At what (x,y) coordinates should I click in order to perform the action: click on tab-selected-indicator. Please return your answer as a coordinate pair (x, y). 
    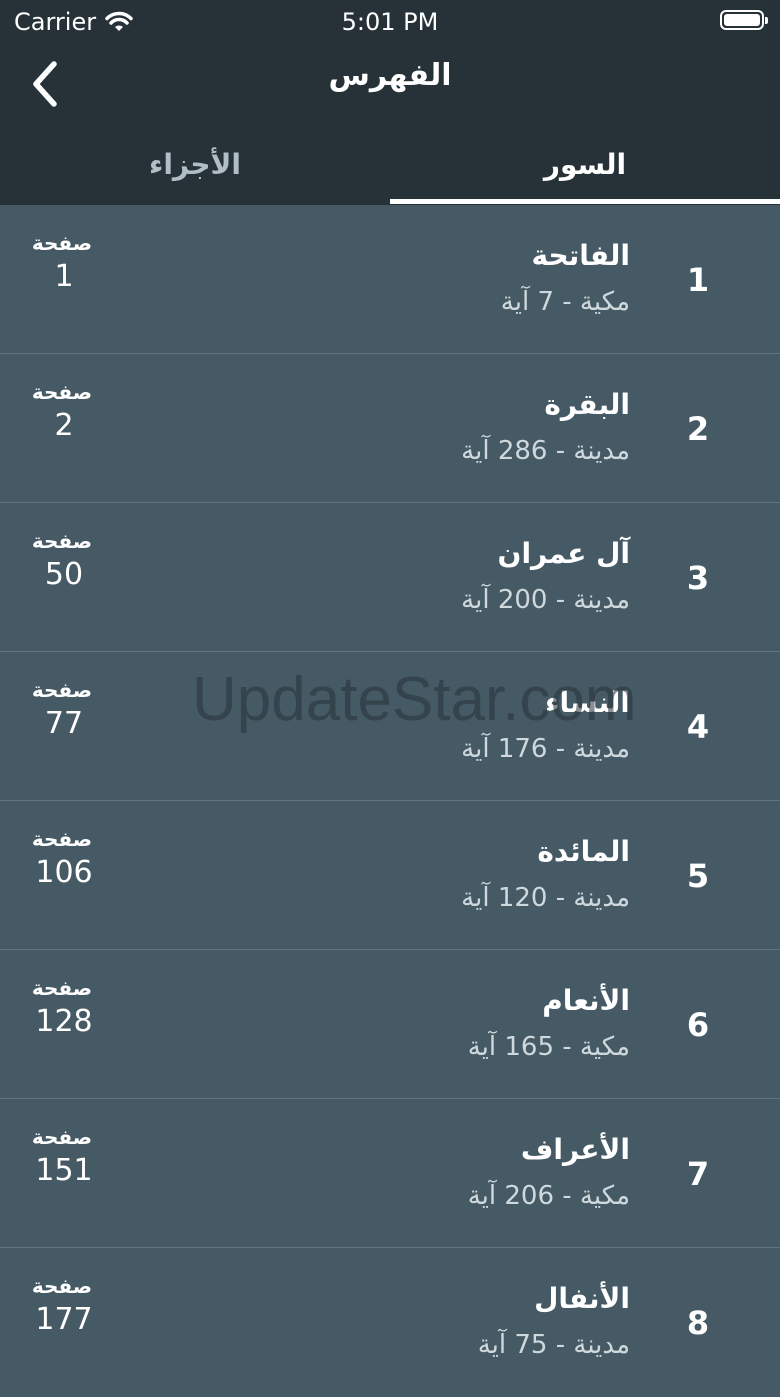
    Looking at the image, I should click on (585, 201).